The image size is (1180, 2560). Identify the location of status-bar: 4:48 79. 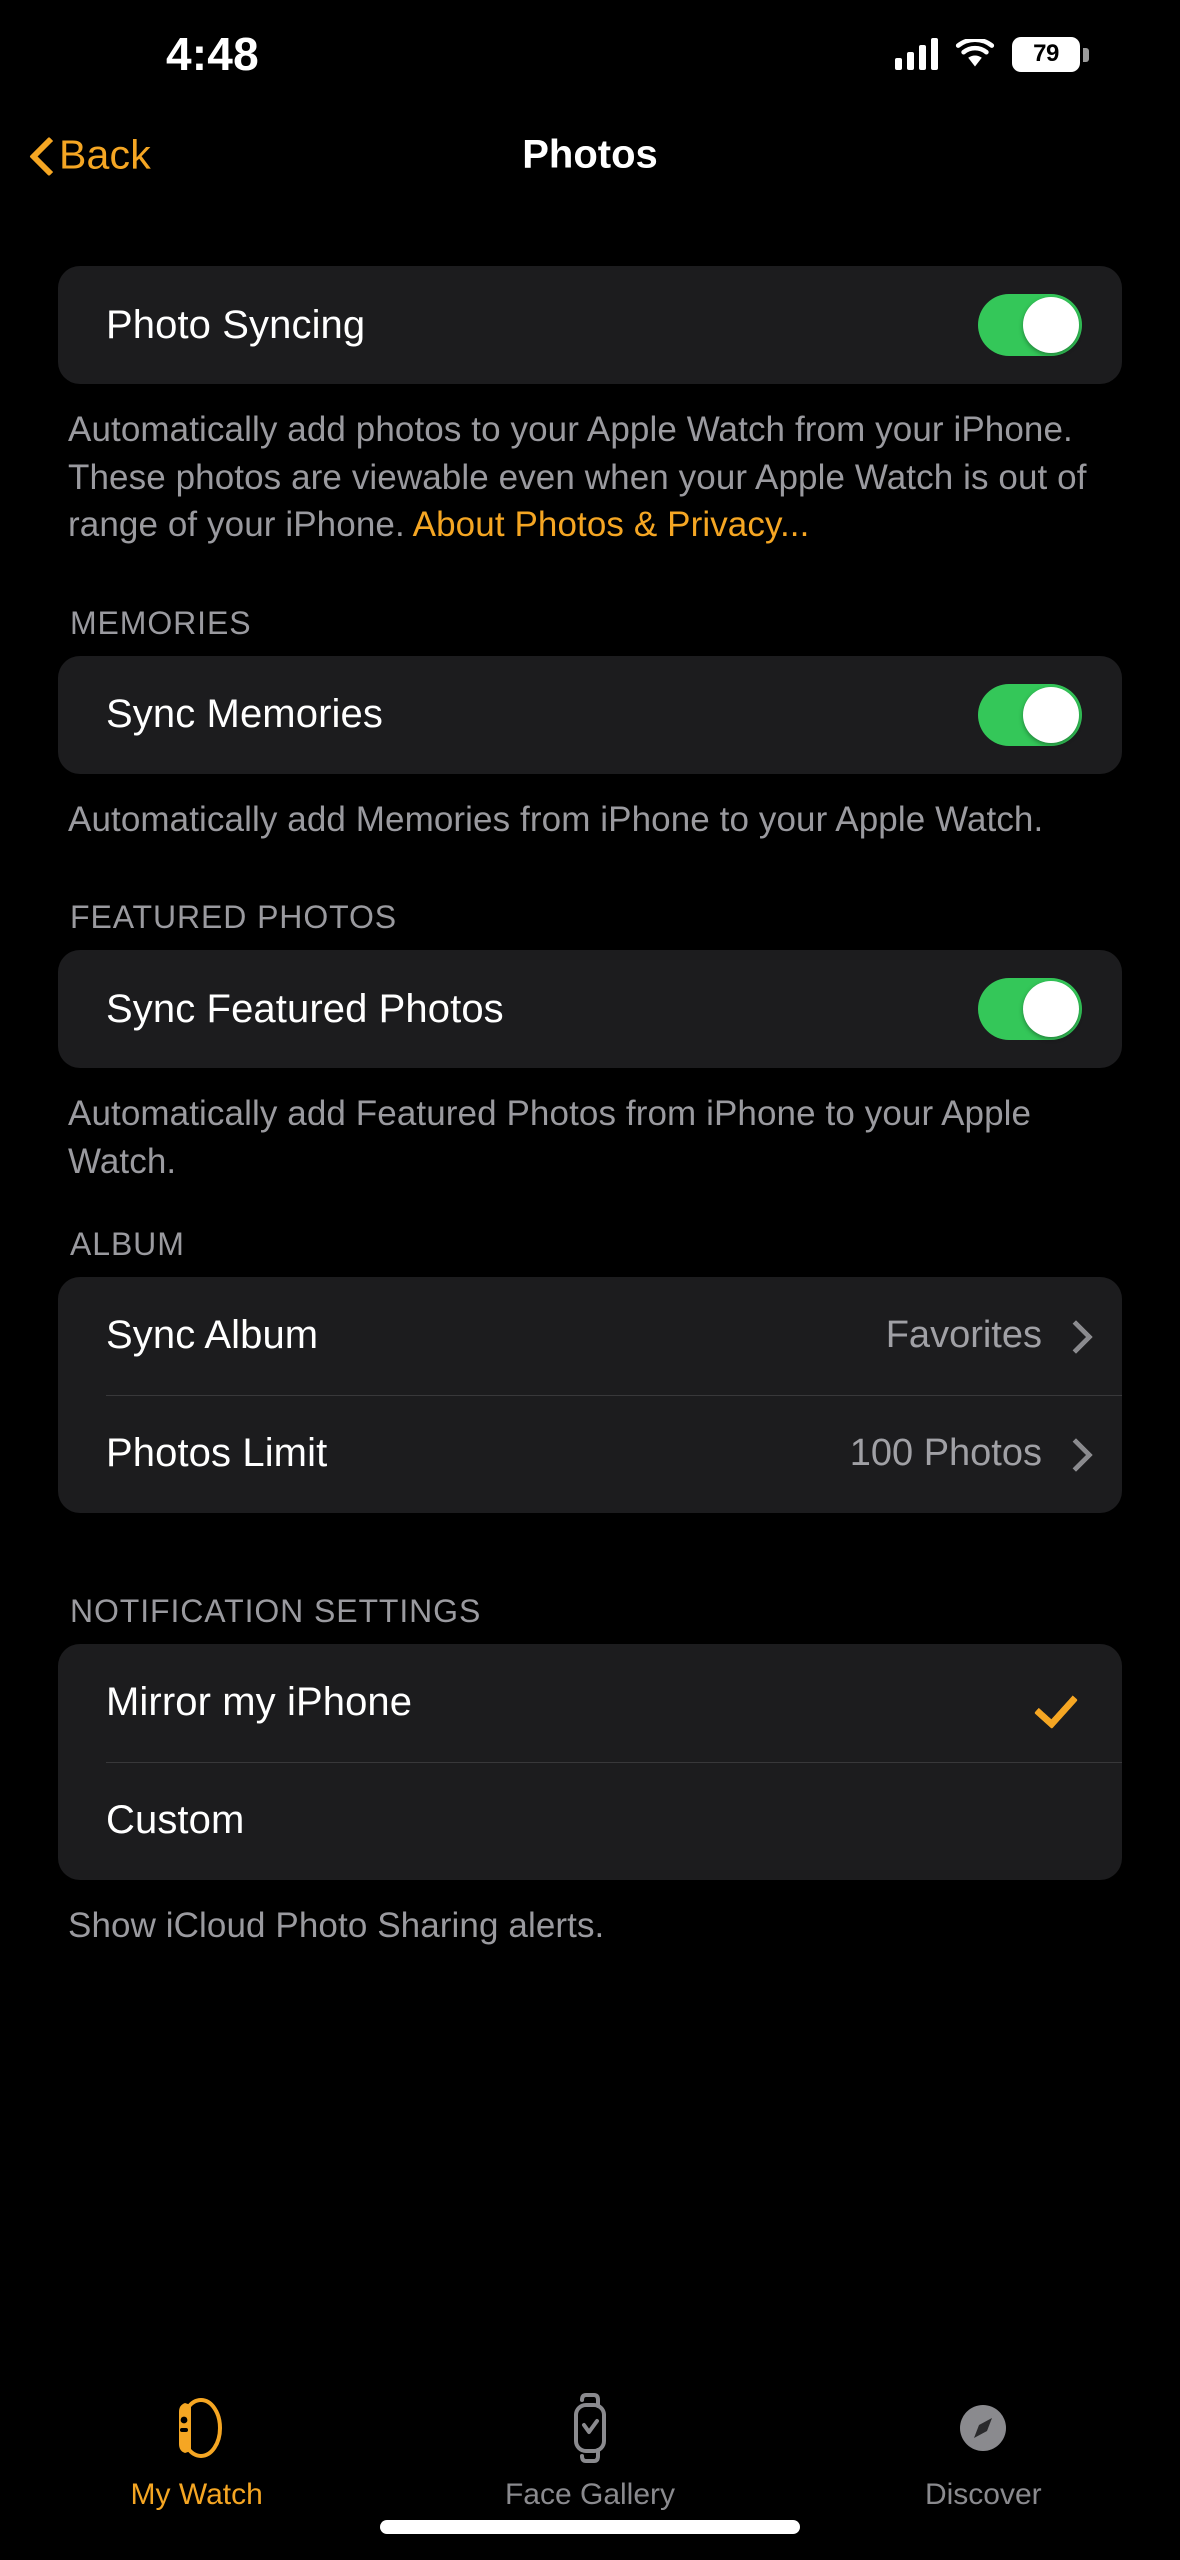
(590, 50).